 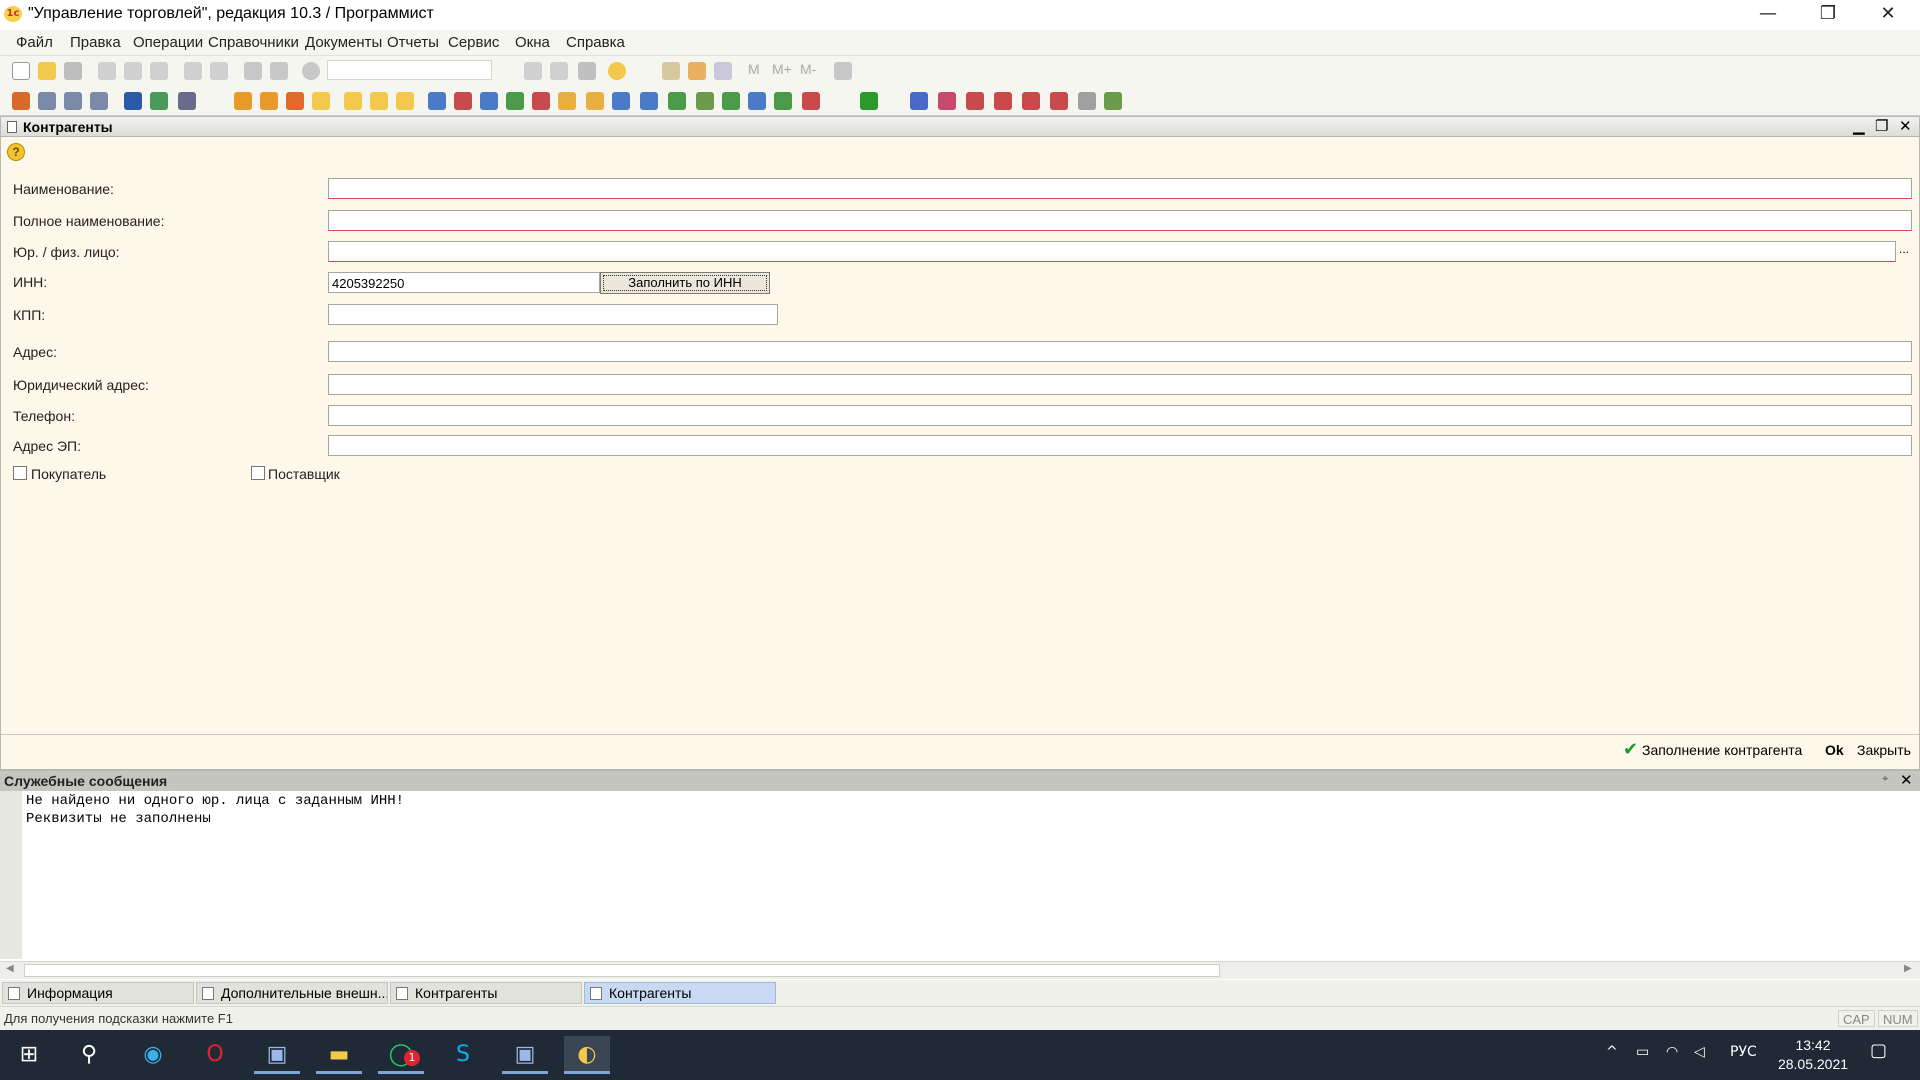 What do you see at coordinates (98, 993) in the screenshot?
I see `tab-information: Информация` at bounding box center [98, 993].